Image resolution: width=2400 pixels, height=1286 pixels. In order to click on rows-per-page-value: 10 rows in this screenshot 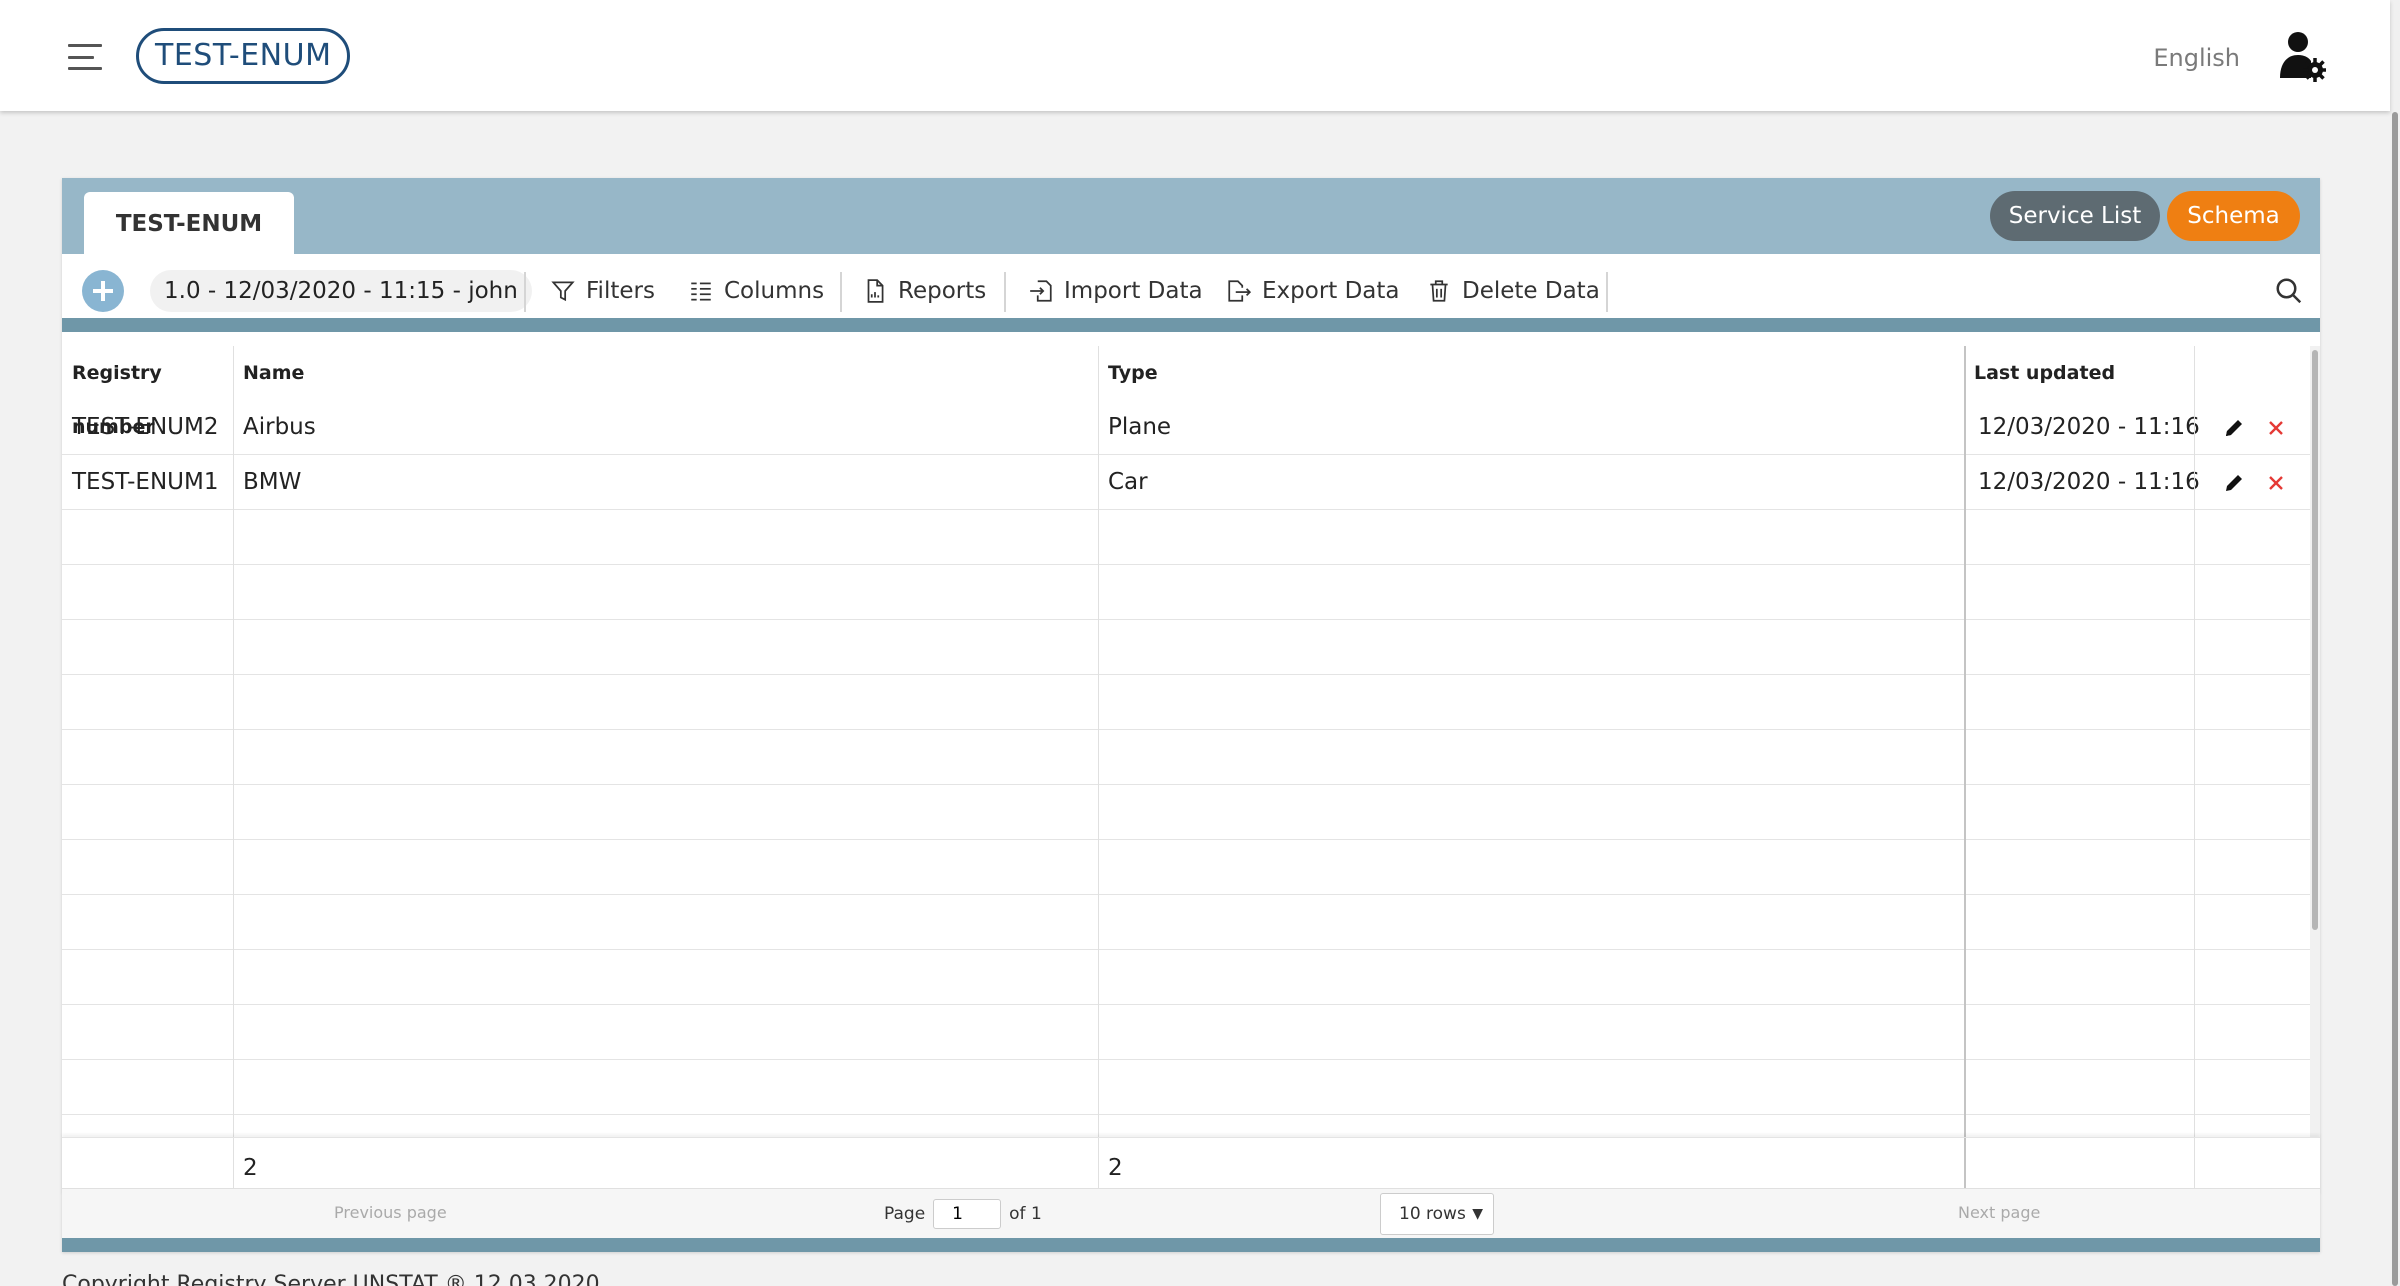, I will do `click(1432, 1214)`.